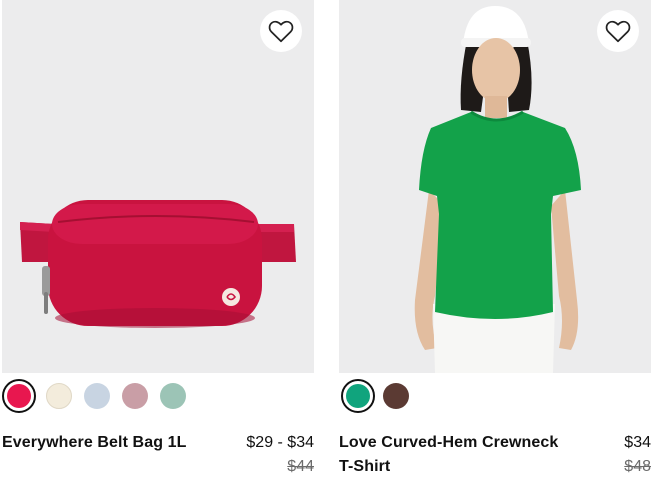 The width and height of the screenshot is (658, 479). Describe the element at coordinates (173, 396) in the screenshot. I see `swatch-sage` at that location.